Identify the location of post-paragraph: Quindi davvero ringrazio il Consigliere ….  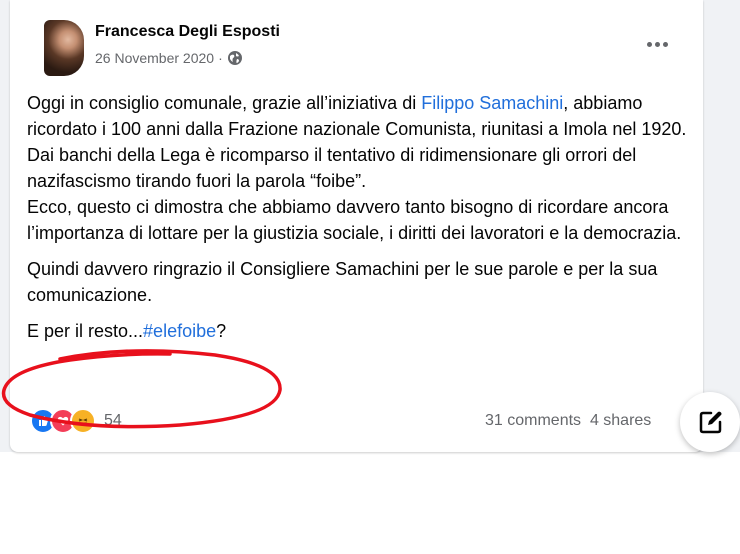
(342, 282).